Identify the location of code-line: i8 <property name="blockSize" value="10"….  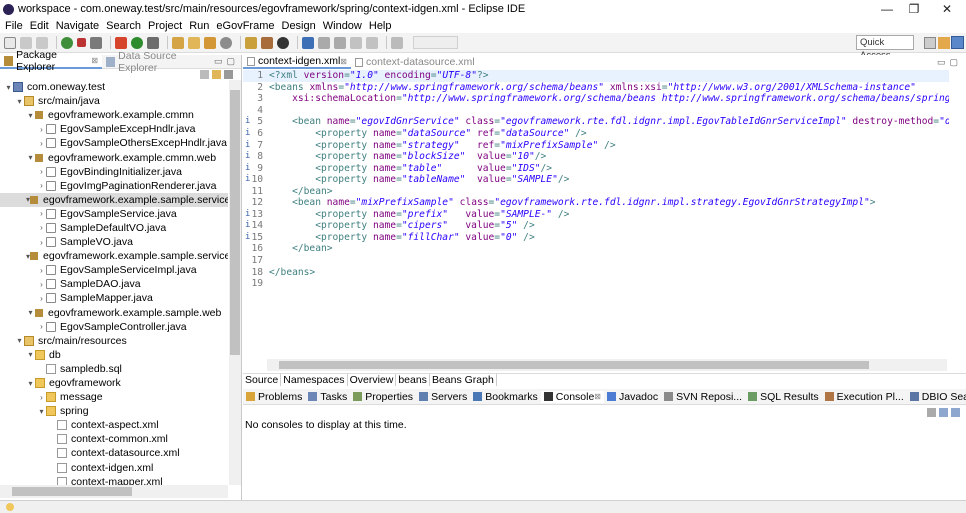
(596, 157).